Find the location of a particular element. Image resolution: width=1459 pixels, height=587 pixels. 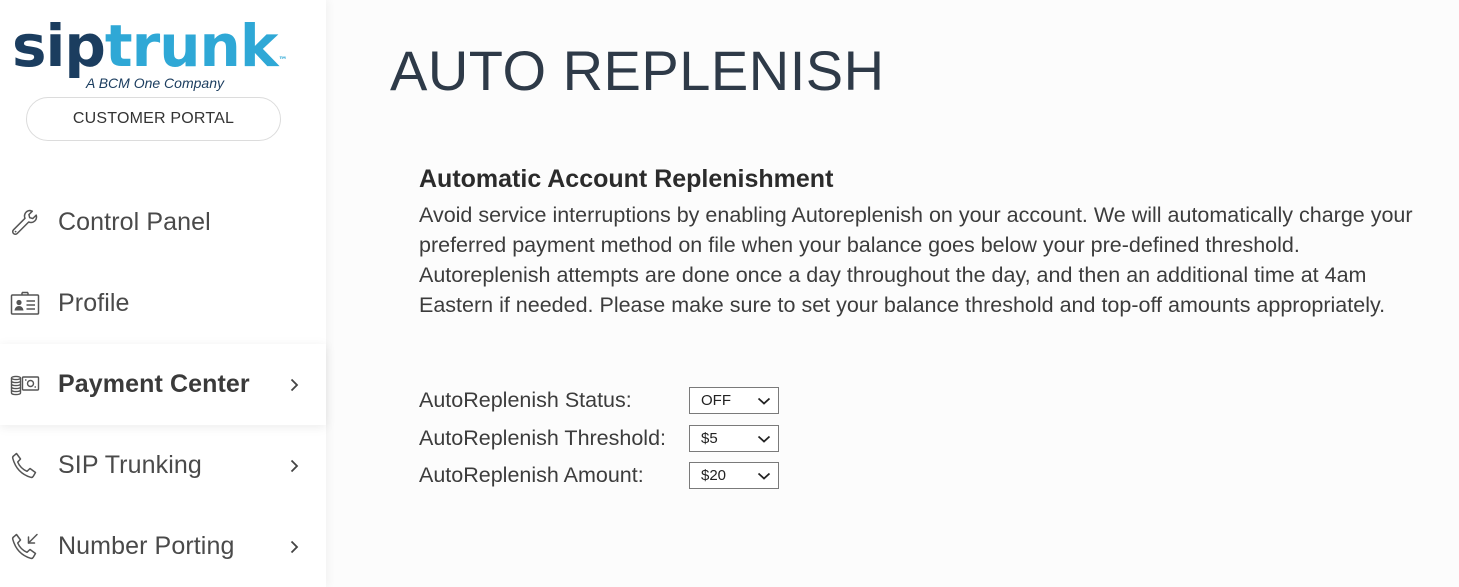

wrench-icon is located at coordinates (25, 223).